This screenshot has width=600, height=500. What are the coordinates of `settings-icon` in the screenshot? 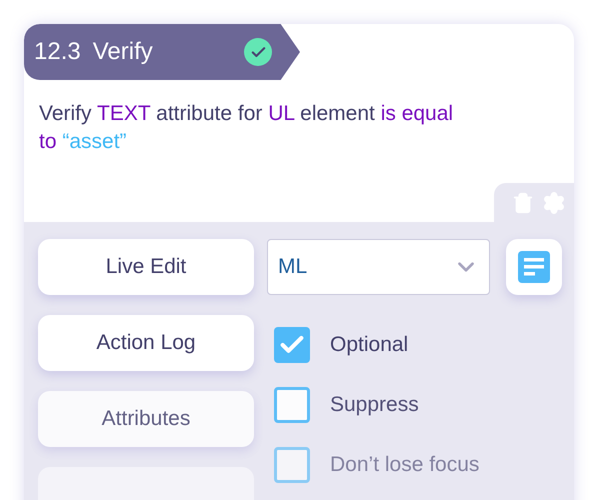 It's located at (554, 202).